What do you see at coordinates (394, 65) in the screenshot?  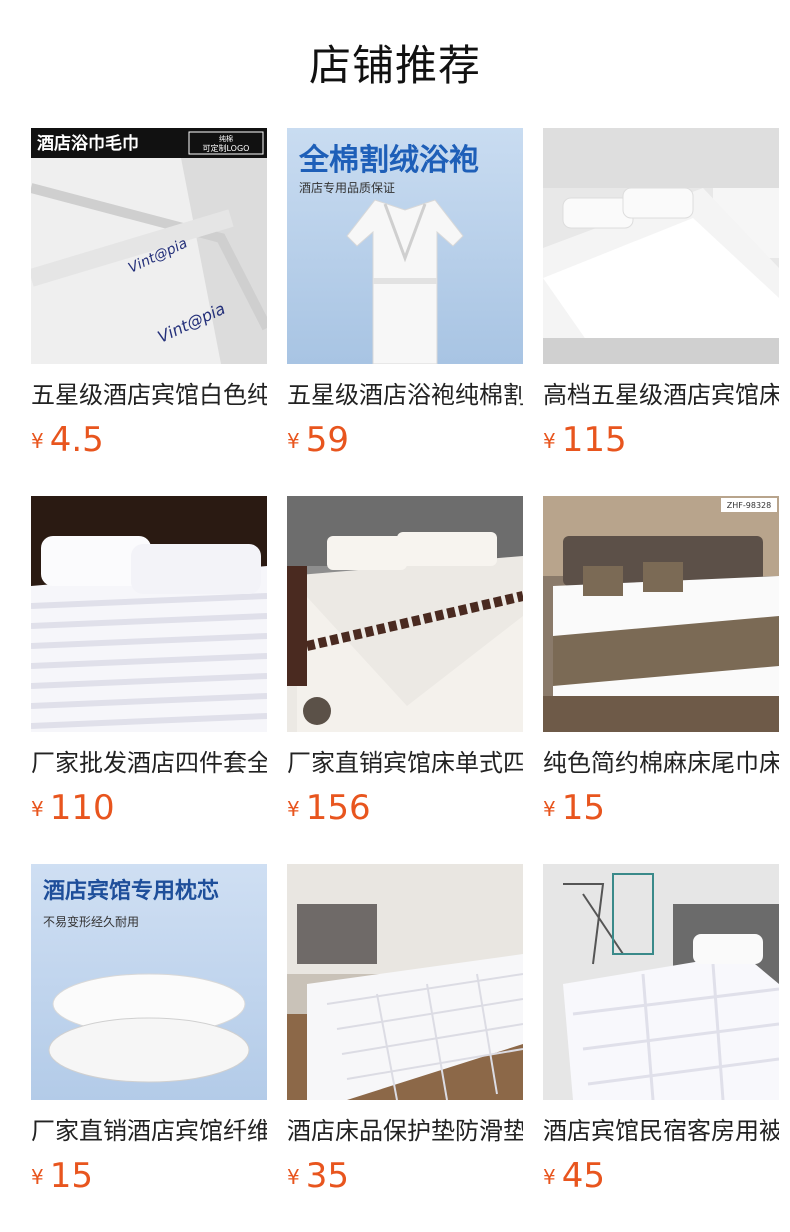 I see `page-title: 店铺推荐` at bounding box center [394, 65].